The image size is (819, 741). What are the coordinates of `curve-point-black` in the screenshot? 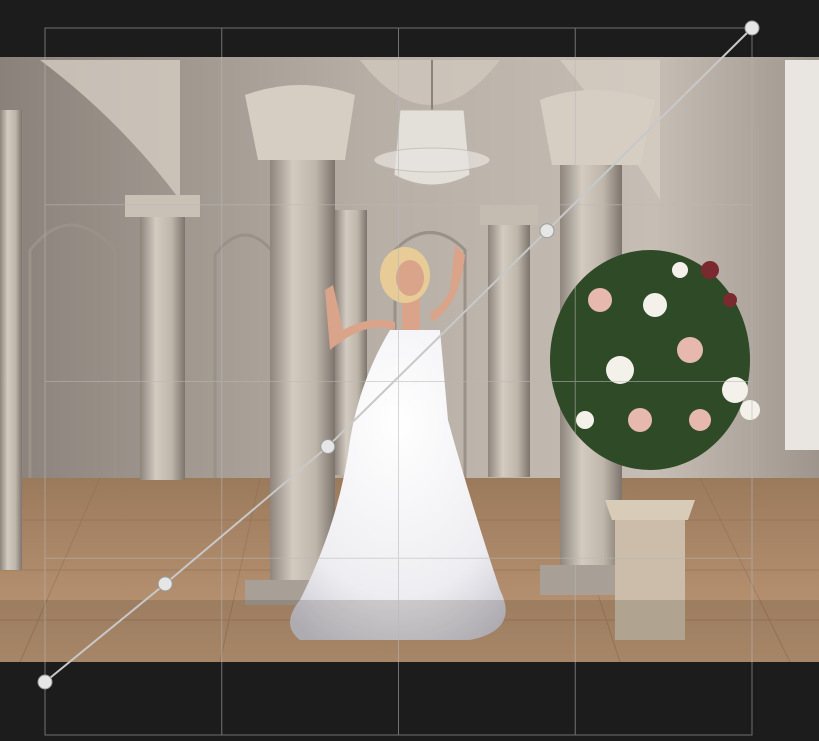 It's located at (45, 682).